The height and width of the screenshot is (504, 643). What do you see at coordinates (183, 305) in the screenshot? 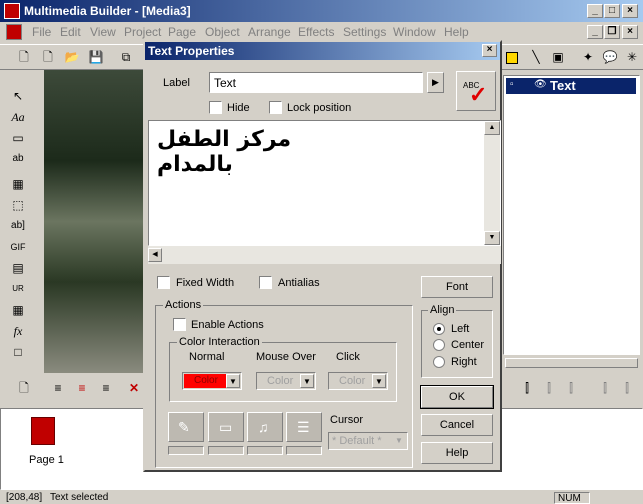
I see `actions-group-title: Actions` at bounding box center [183, 305].